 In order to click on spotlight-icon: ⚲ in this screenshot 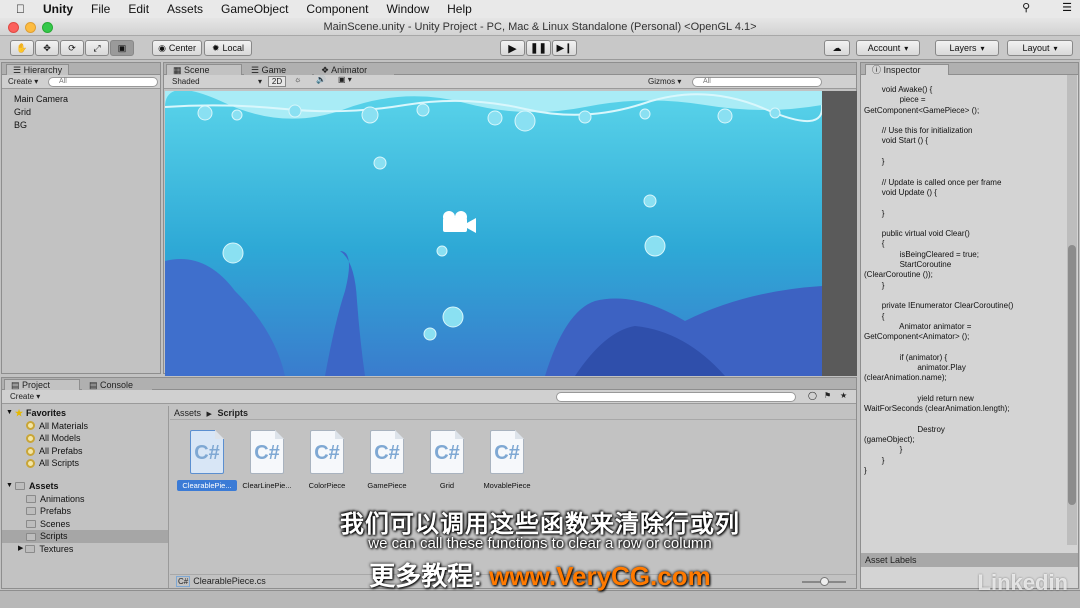, I will do `click(1026, 7)`.